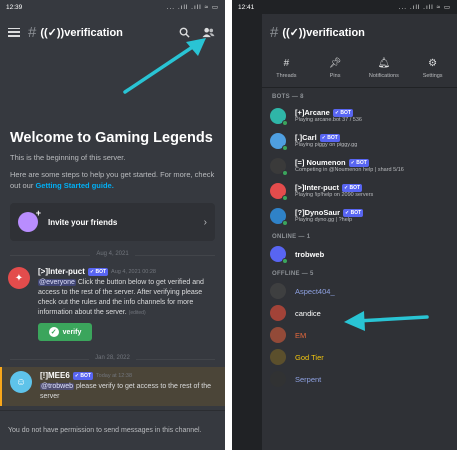  I want to click on member-name-text: [?]DynoSaur, so click(317, 212).